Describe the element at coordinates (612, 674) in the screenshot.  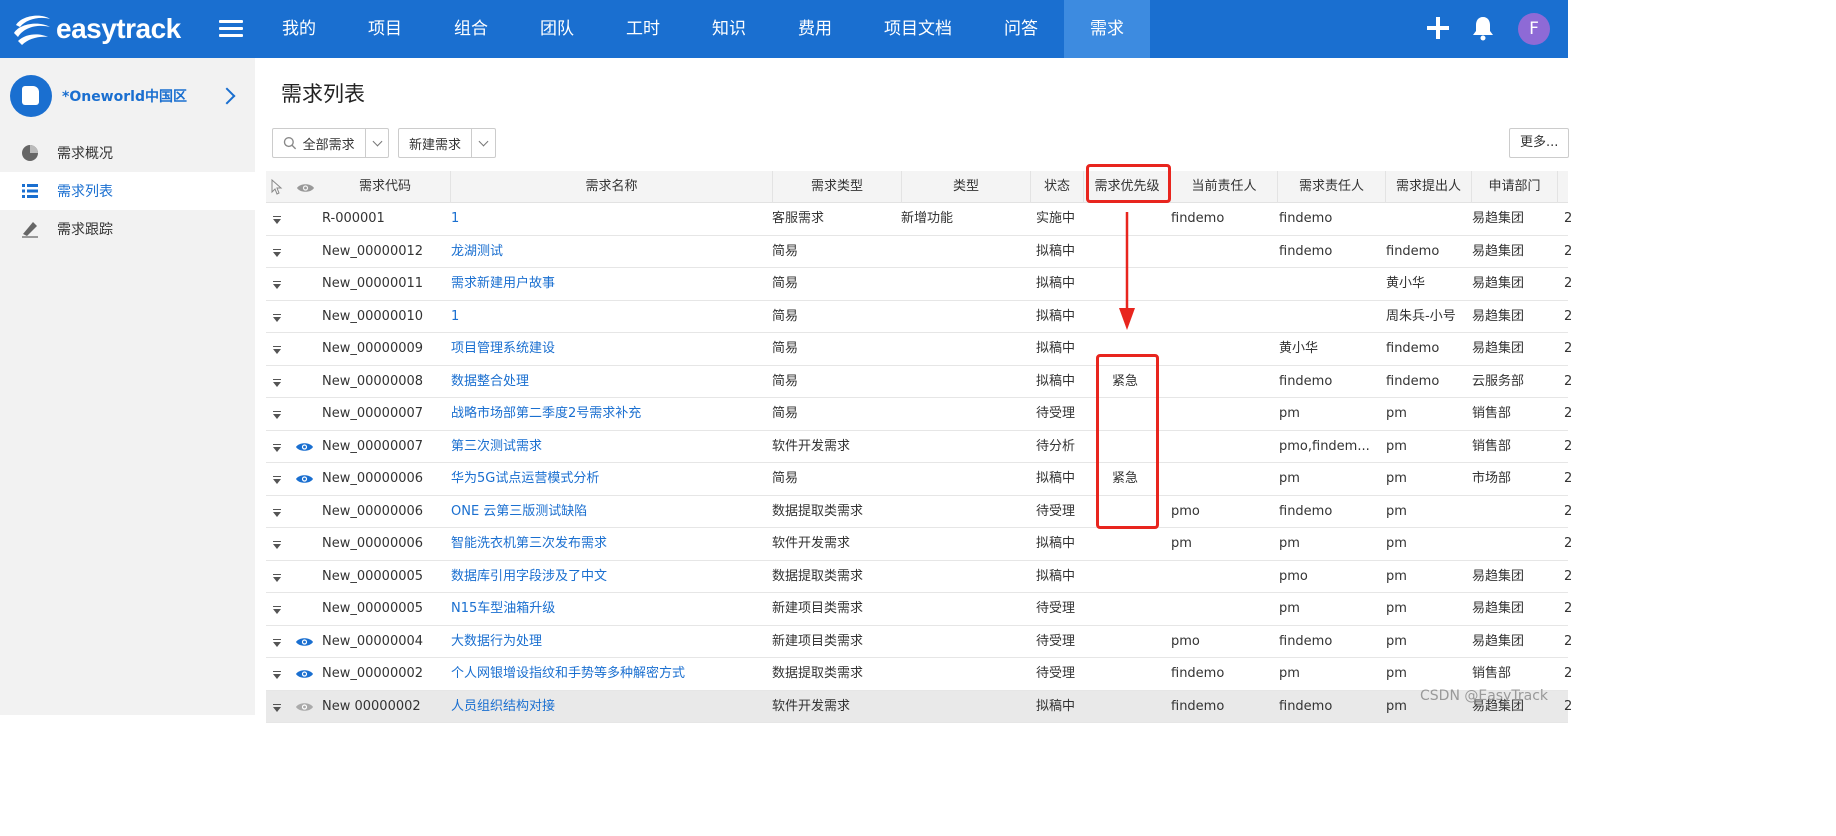
I see `cell-name: 个人网银增设指纹和手势等多种解密方式` at that location.